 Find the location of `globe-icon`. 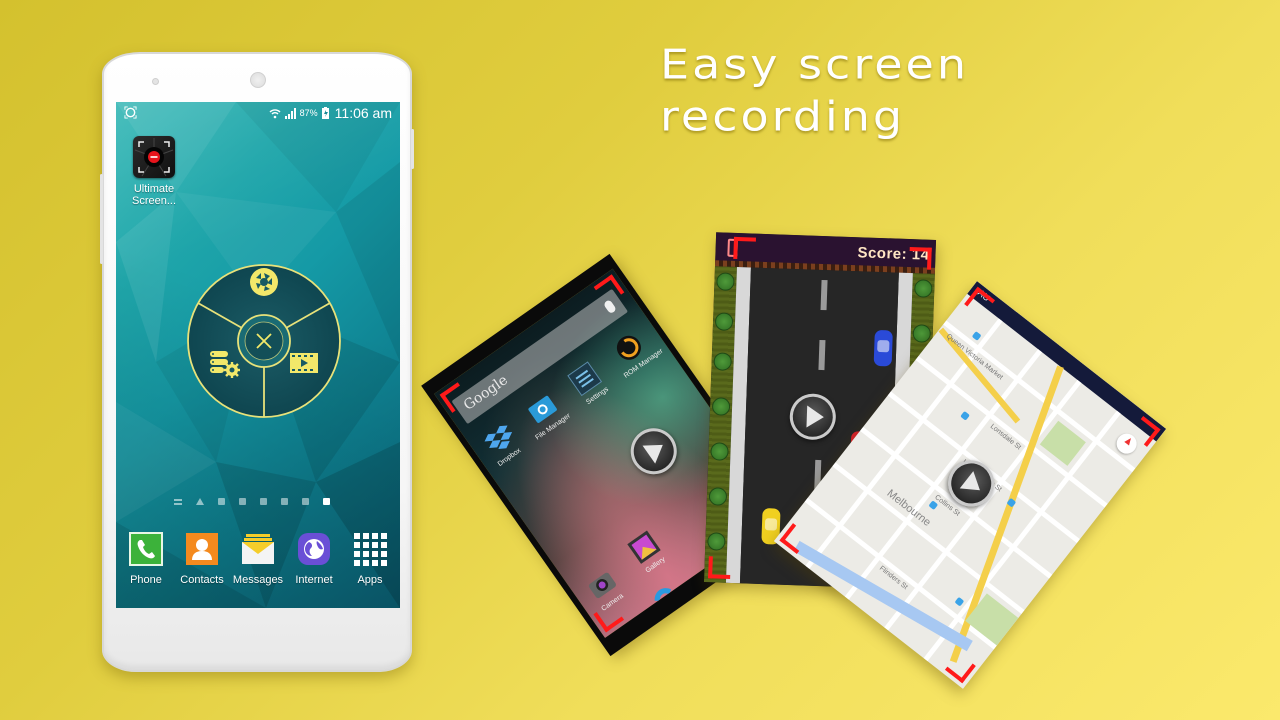

globe-icon is located at coordinates (314, 549).